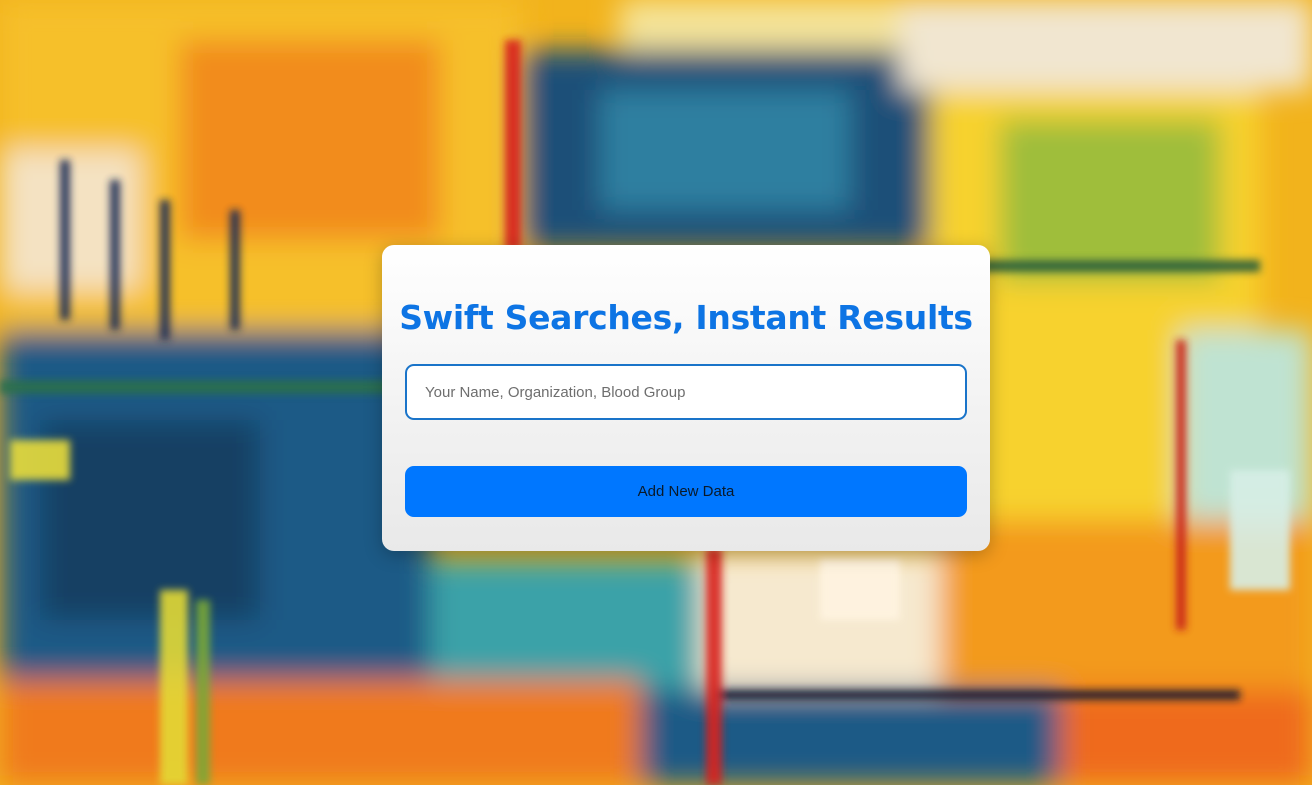 The image size is (1312, 785). I want to click on search-input, so click(686, 392).